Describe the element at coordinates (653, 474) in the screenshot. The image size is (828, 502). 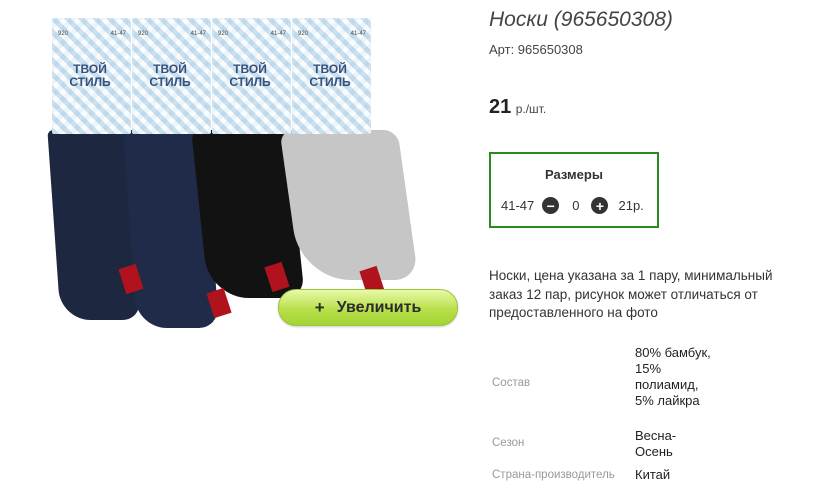
I see `property-value: Китай` at that location.